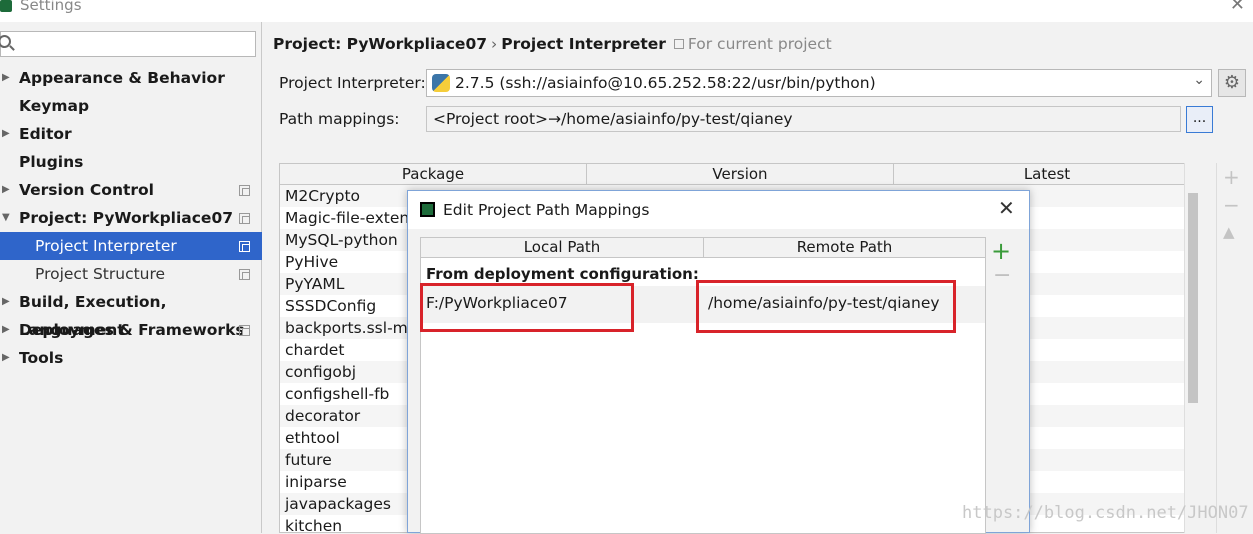 This screenshot has width=1253, height=534. Describe the element at coordinates (45, 134) in the screenshot. I see `sidebar-item-label: Editor` at that location.